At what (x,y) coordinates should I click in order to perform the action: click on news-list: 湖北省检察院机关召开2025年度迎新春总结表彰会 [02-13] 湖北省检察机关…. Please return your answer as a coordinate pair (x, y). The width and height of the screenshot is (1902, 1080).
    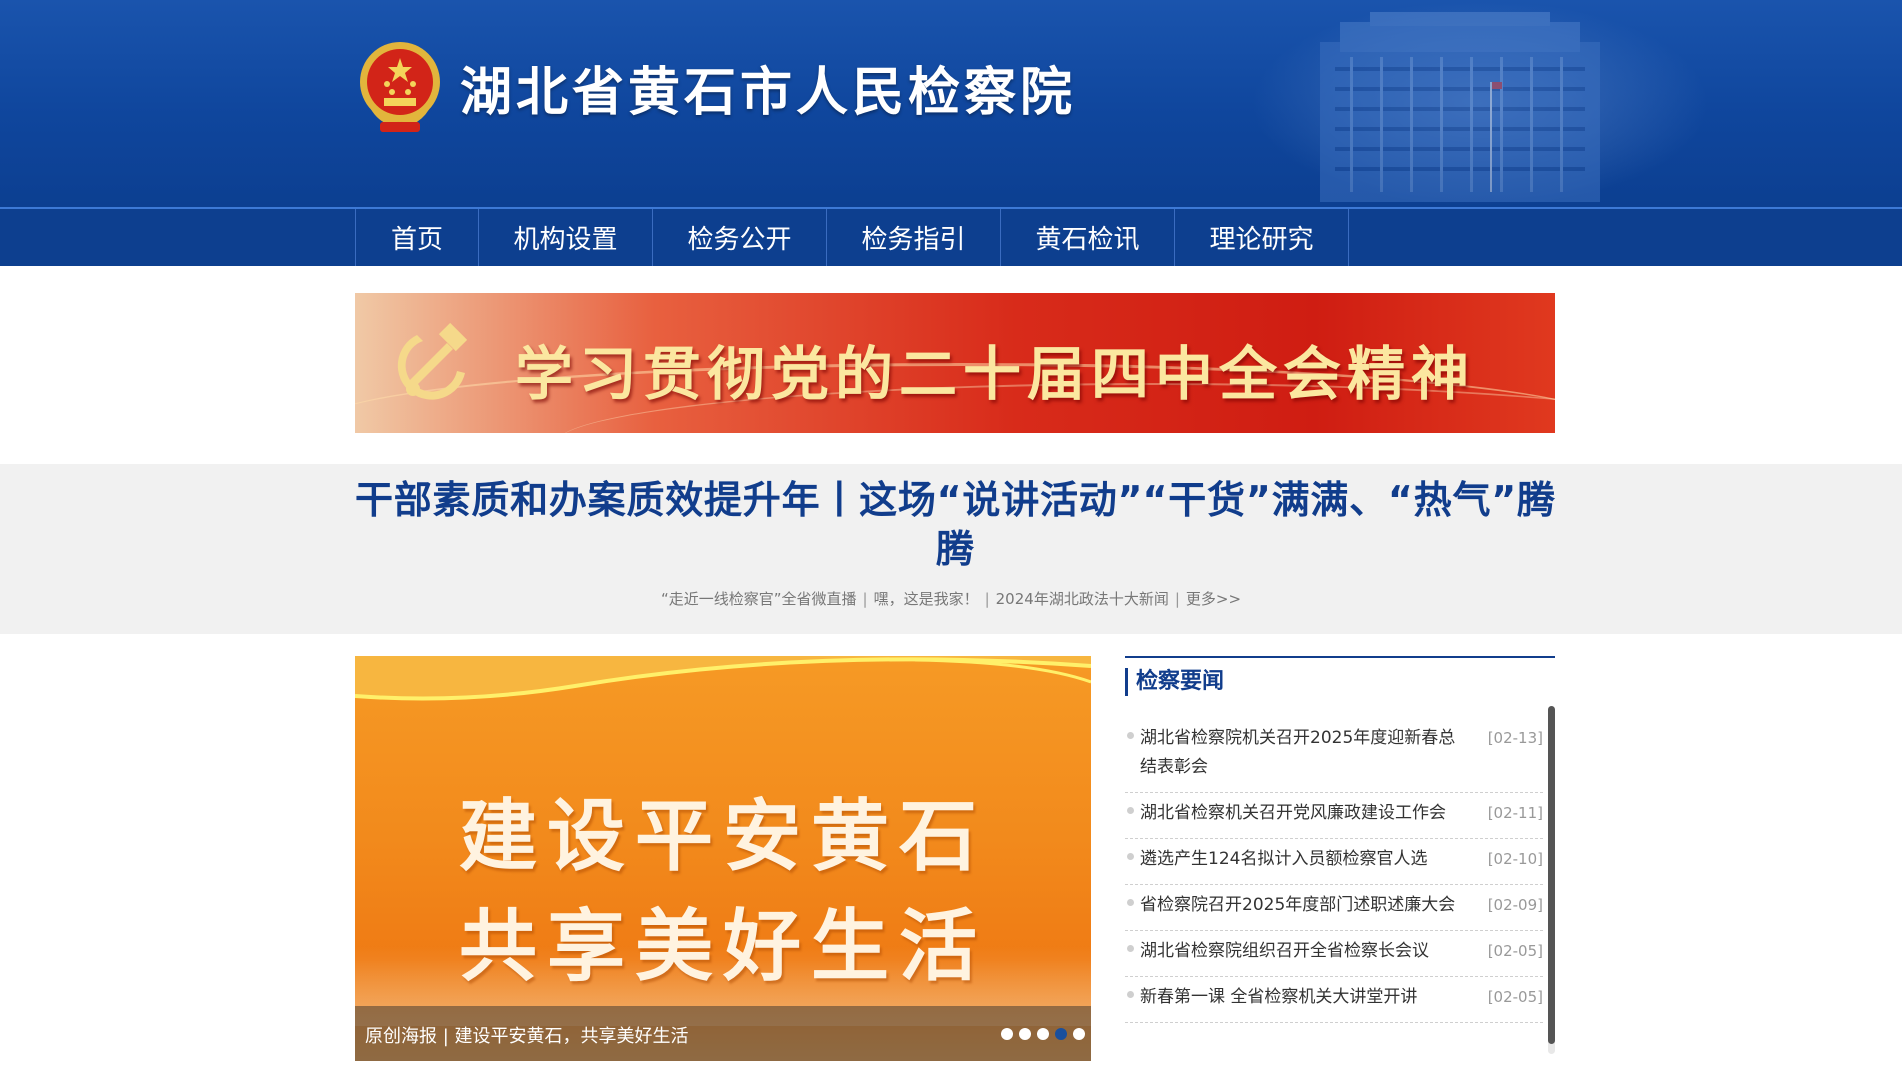
    Looking at the image, I should click on (1334, 870).